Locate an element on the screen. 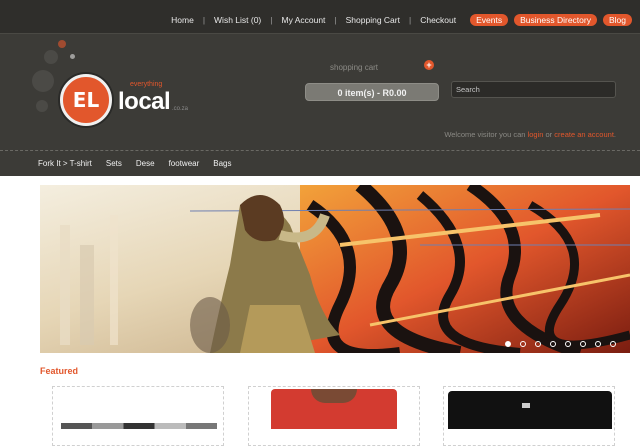 The height and width of the screenshot is (446, 640). shopping-cart-link: Shopping Cart is located at coordinates (373, 20).